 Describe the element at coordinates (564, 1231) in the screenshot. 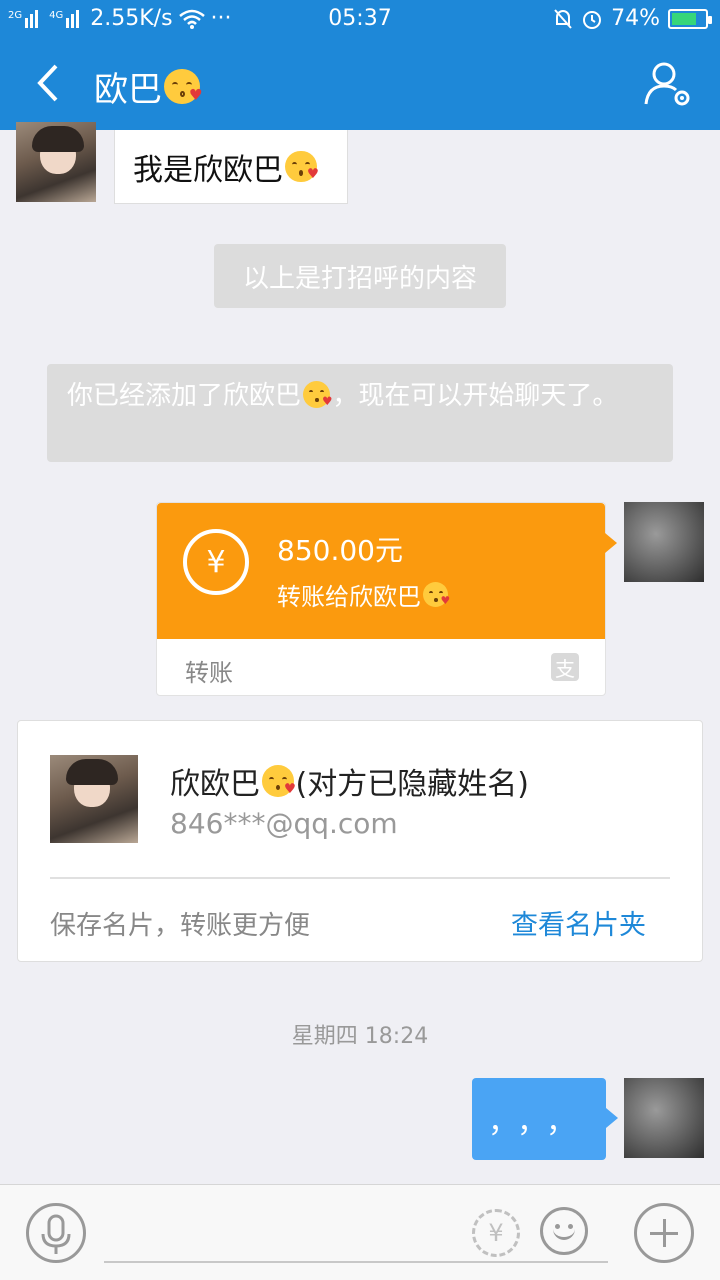

I see `emoji-smile-icon` at that location.